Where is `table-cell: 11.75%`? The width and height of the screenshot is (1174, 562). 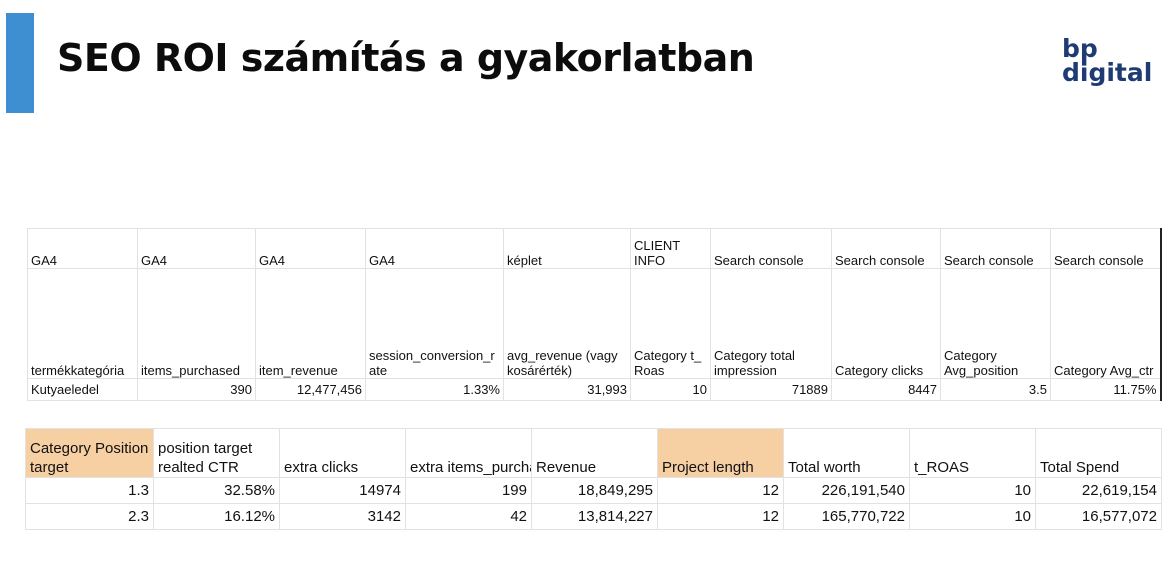 table-cell: 11.75% is located at coordinates (1105, 389).